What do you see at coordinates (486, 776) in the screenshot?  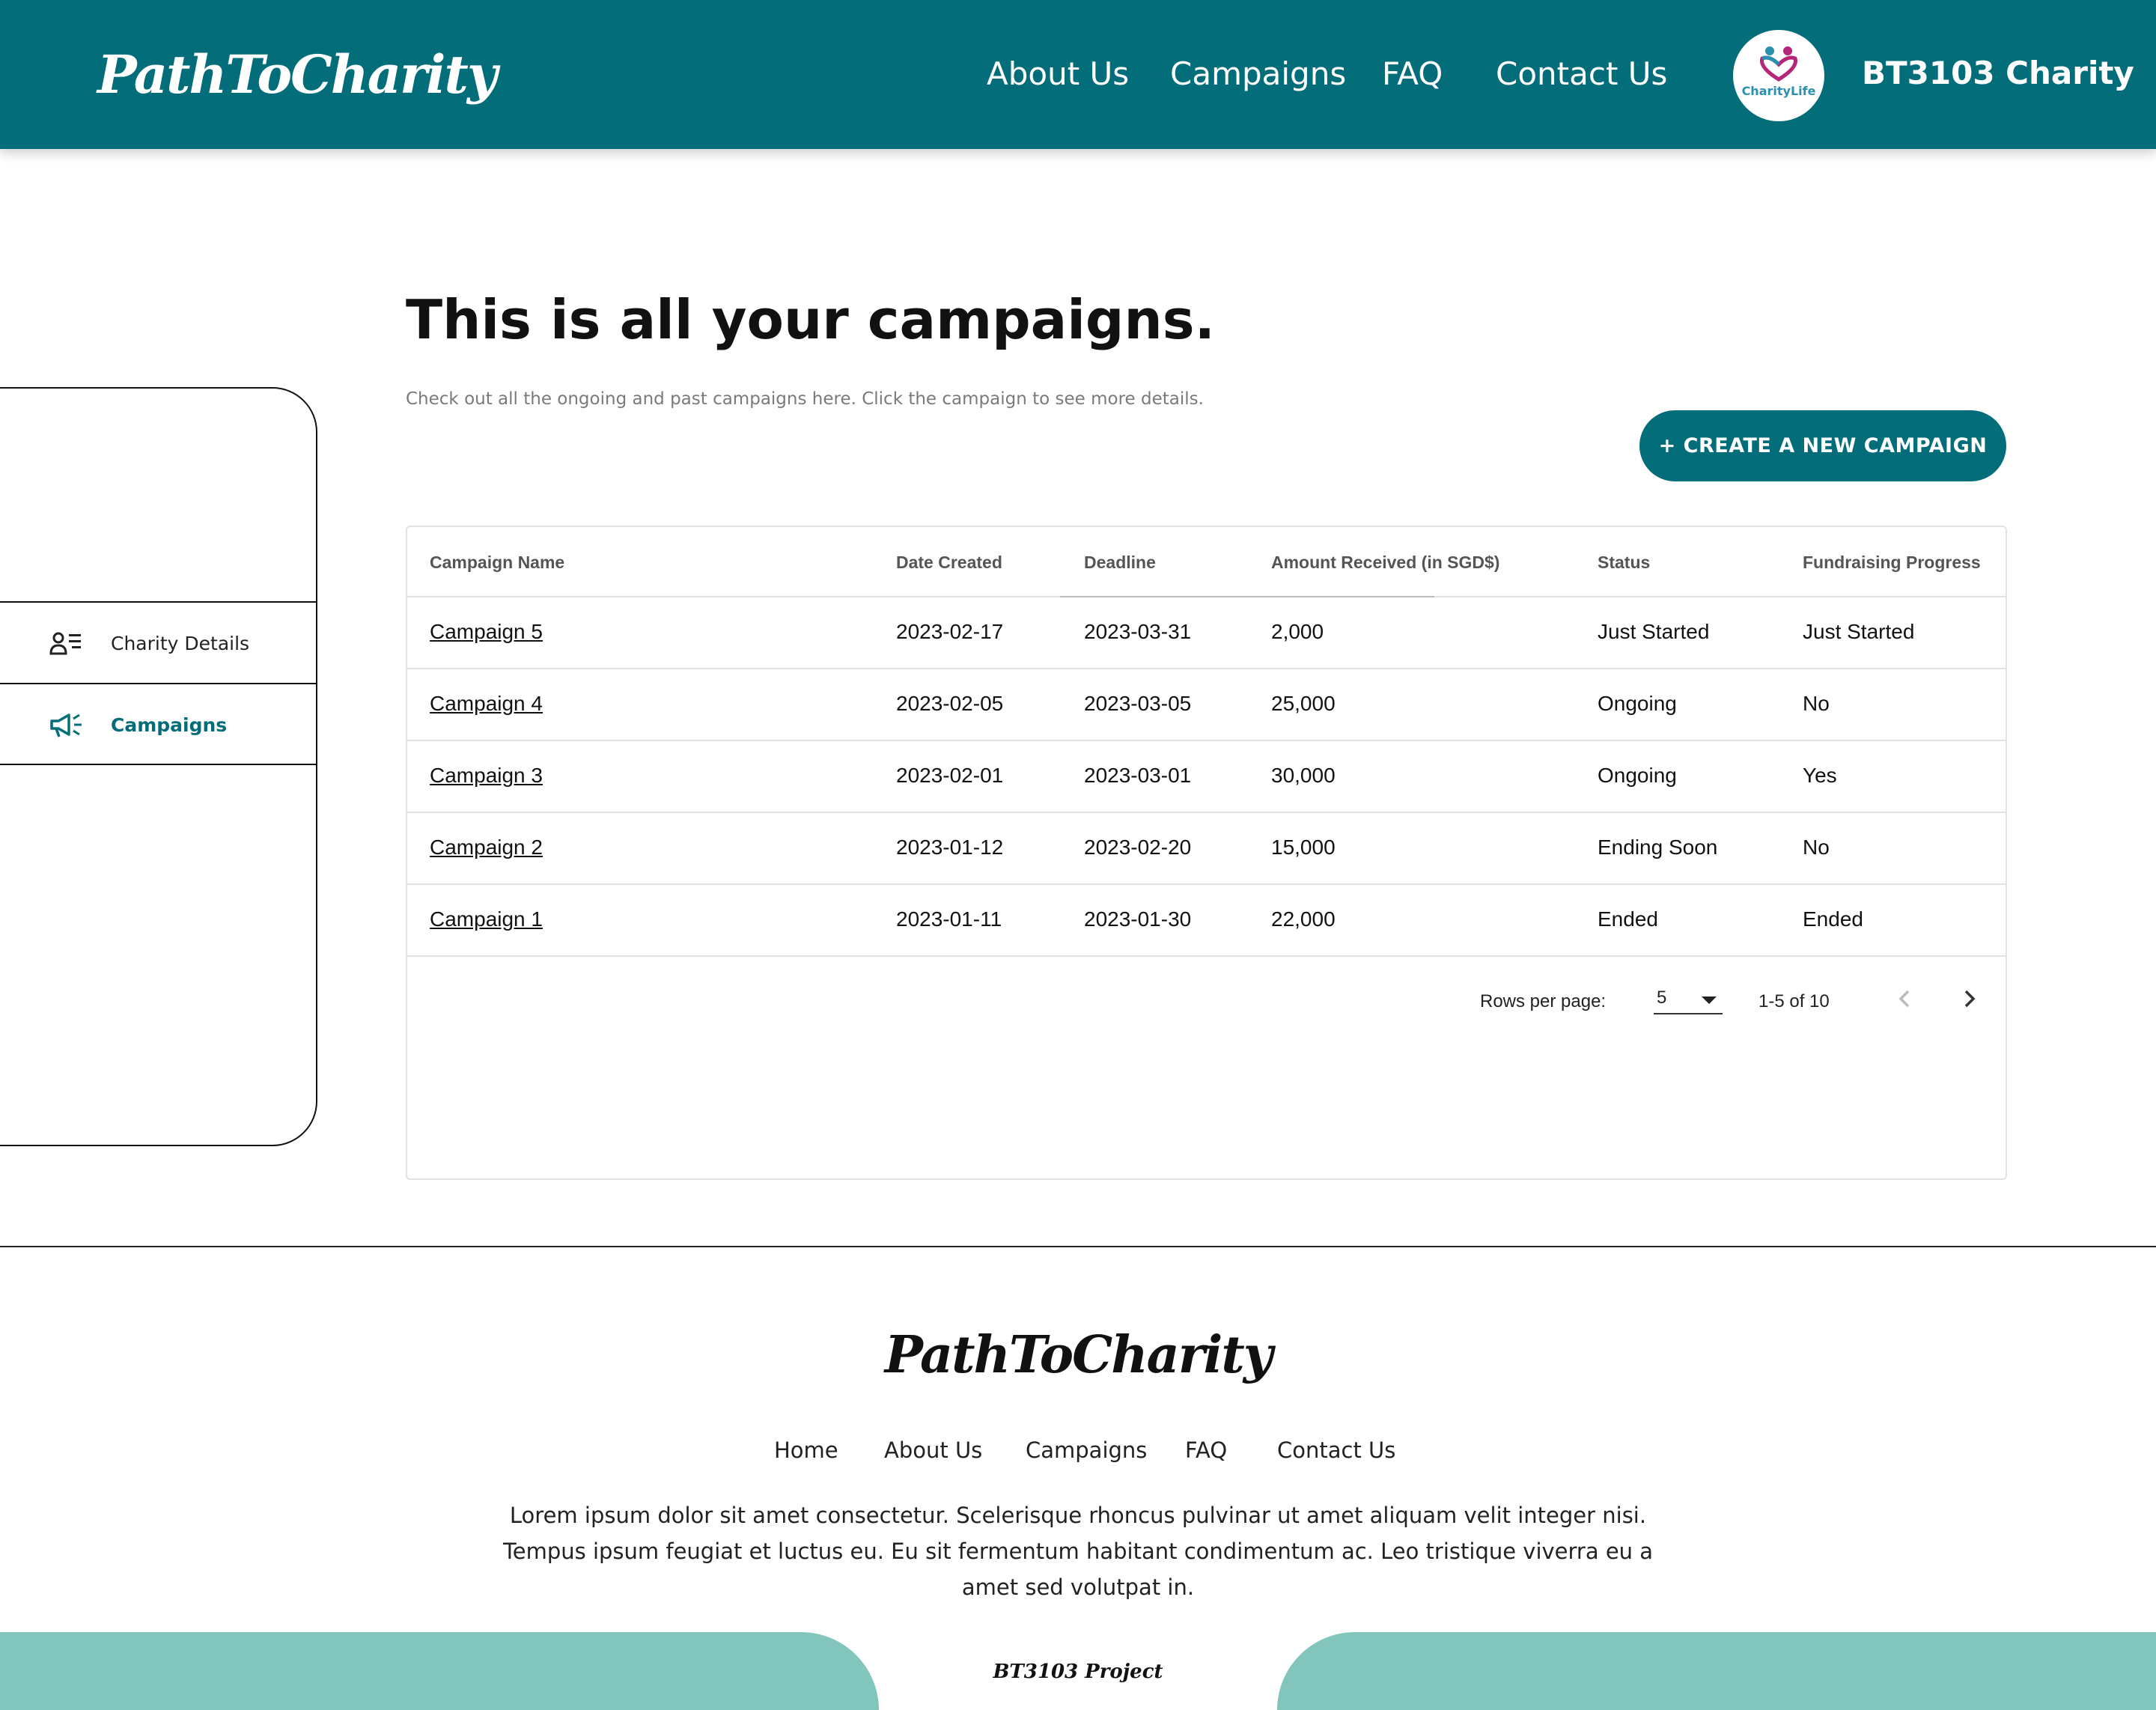 I see `campaign-name-link: Campaign 3` at bounding box center [486, 776].